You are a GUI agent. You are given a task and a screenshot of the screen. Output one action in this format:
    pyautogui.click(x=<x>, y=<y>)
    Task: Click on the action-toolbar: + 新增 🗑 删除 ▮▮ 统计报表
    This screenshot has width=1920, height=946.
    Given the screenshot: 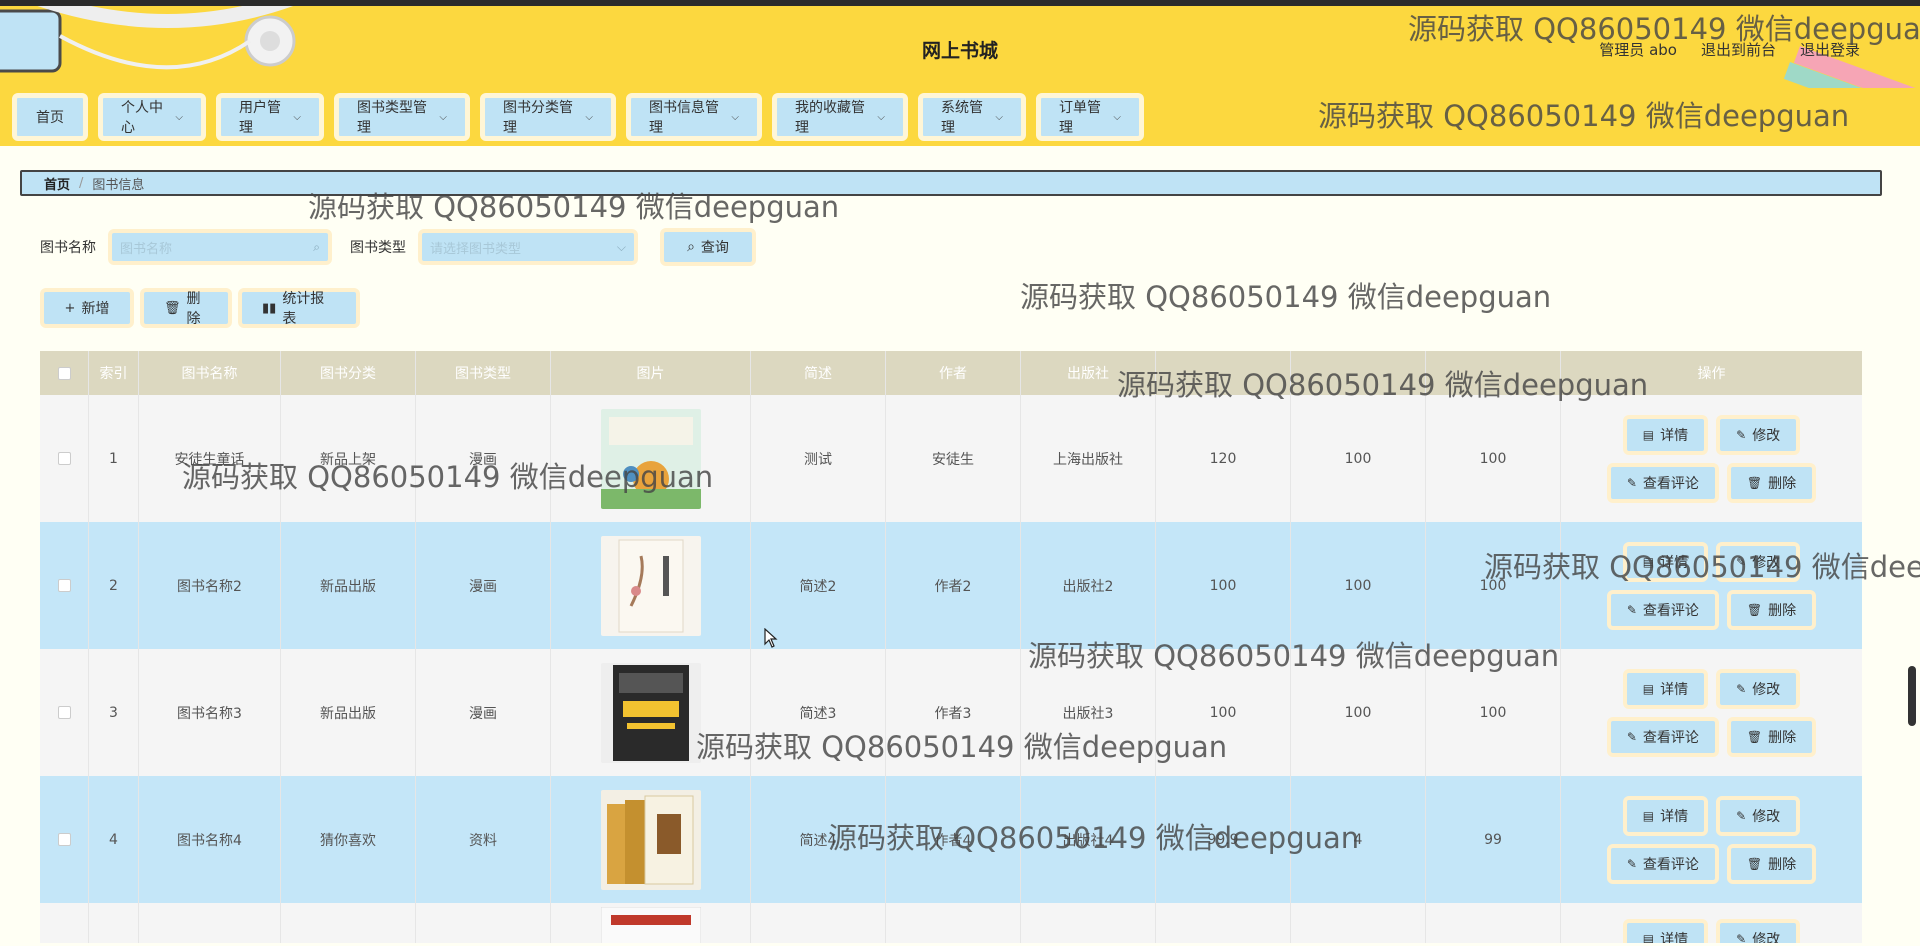 What is the action you would take?
    pyautogui.click(x=200, y=308)
    